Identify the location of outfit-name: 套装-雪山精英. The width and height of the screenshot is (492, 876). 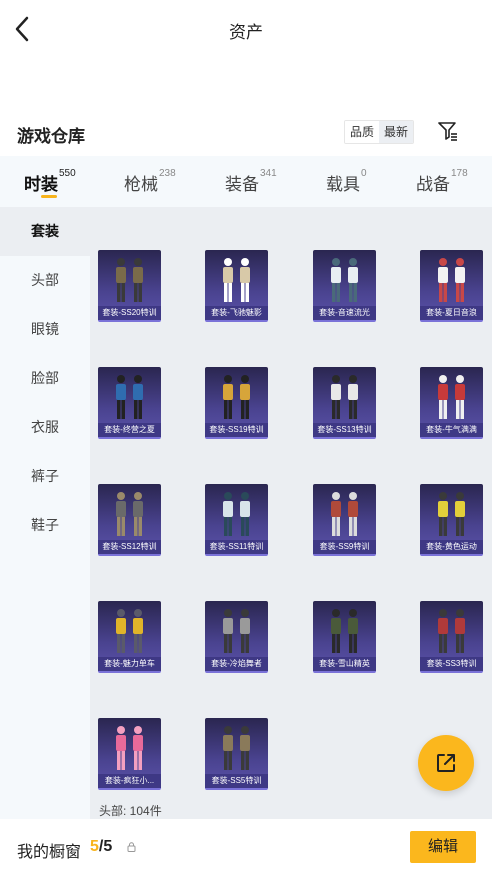
(344, 664).